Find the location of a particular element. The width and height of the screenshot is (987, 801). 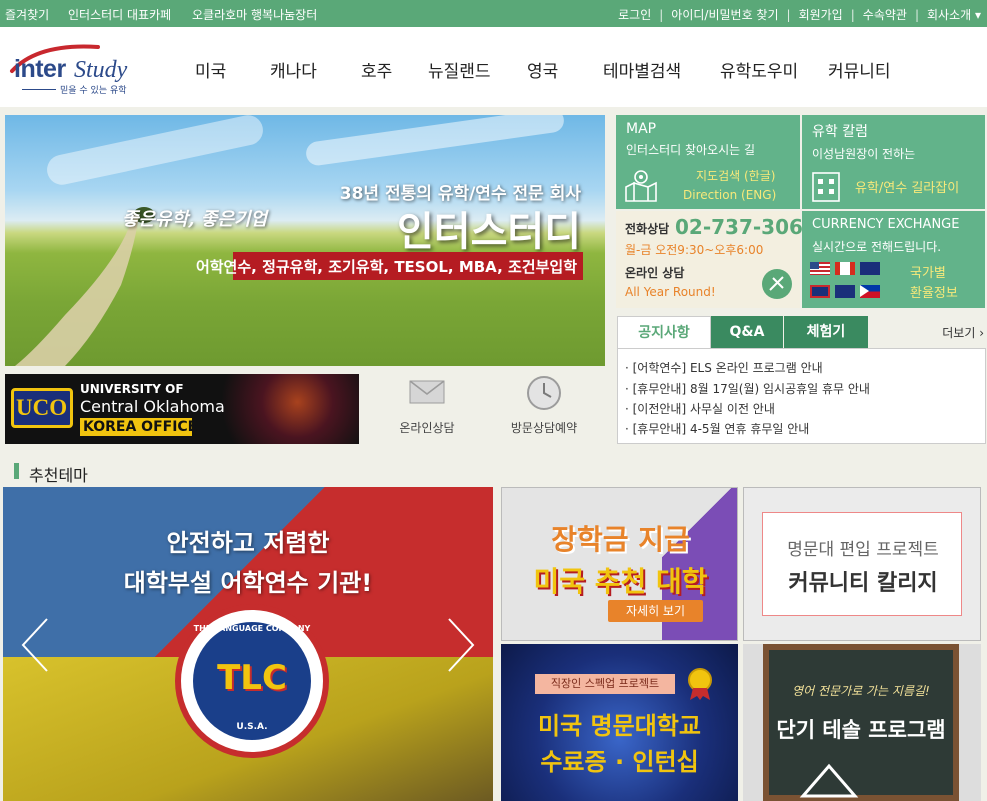

online-label: 온라인 상담 is located at coordinates (655, 273).